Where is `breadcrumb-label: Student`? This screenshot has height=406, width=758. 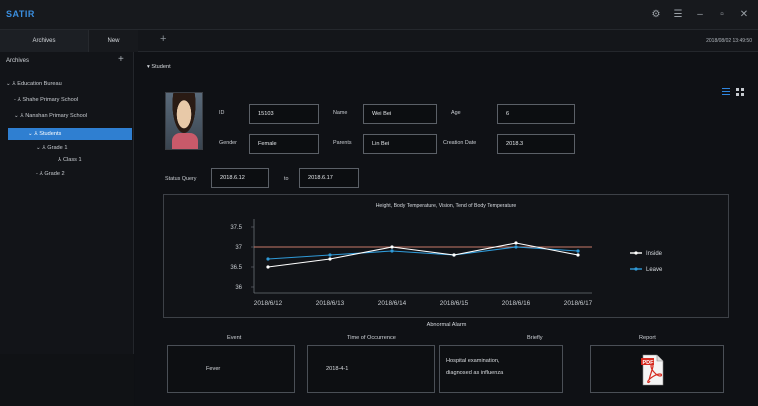
breadcrumb-label: Student is located at coordinates (161, 67).